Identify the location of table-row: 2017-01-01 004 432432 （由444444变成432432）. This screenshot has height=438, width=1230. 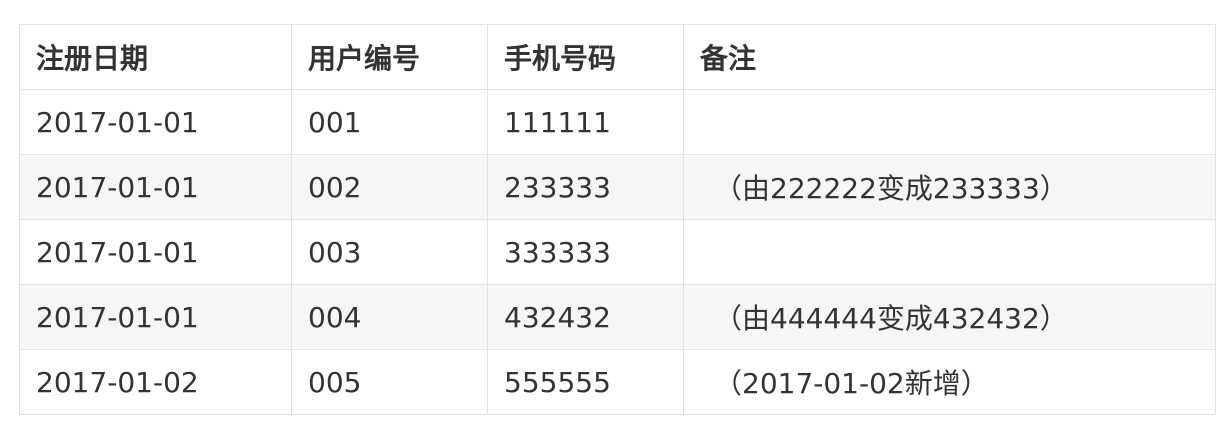
(617, 317).